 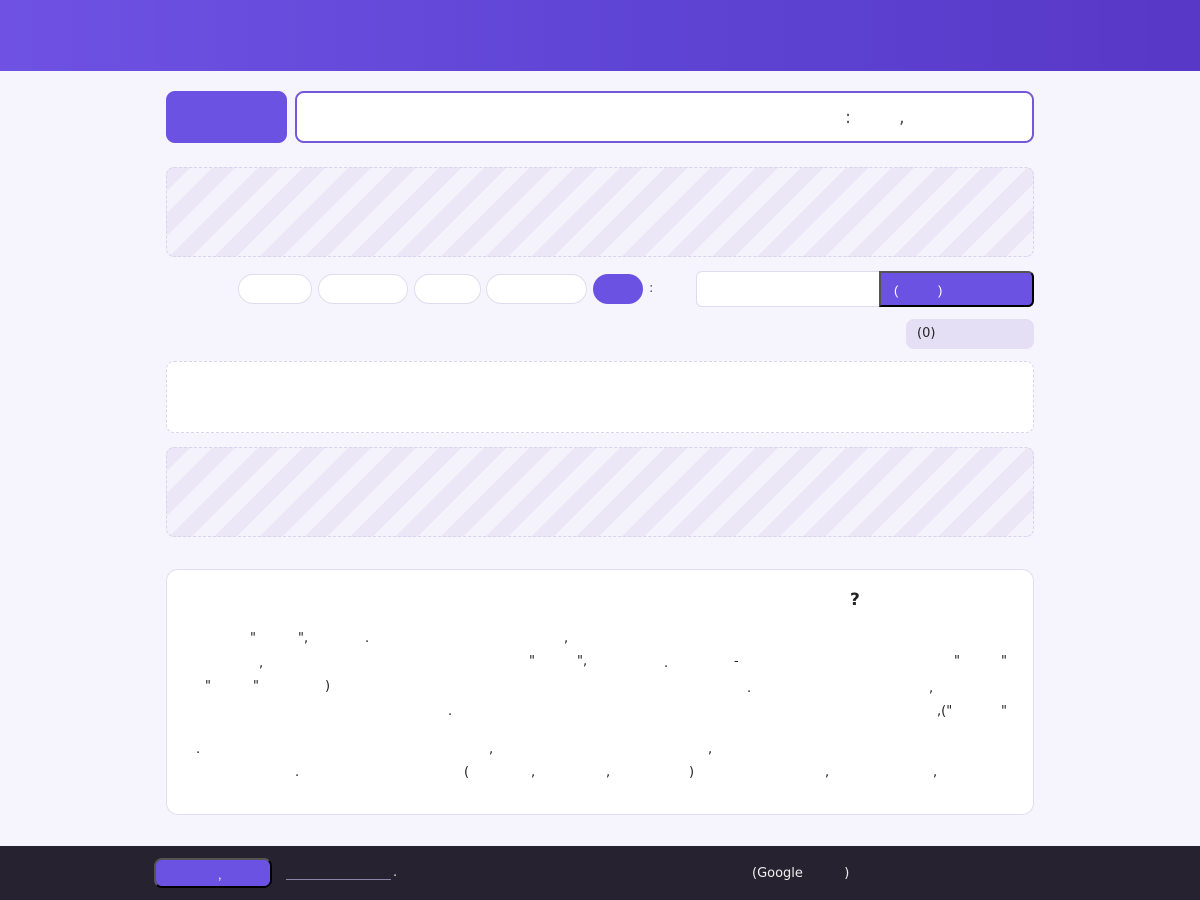 I want to click on search-colon: :, so click(x=848, y=117).